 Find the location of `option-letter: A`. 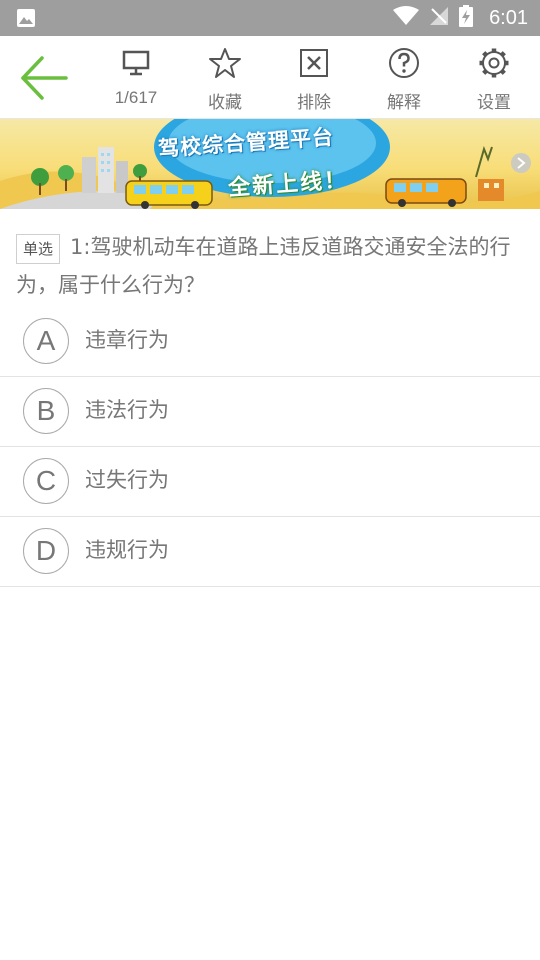

option-letter: A is located at coordinates (46, 341).